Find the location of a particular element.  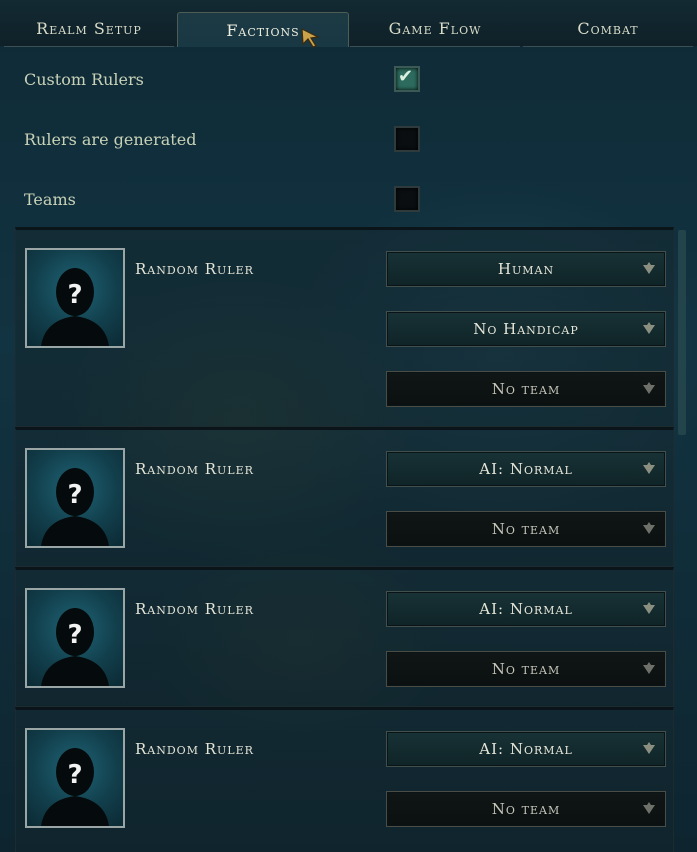

option-label: Custom Rulers is located at coordinates (84, 79).